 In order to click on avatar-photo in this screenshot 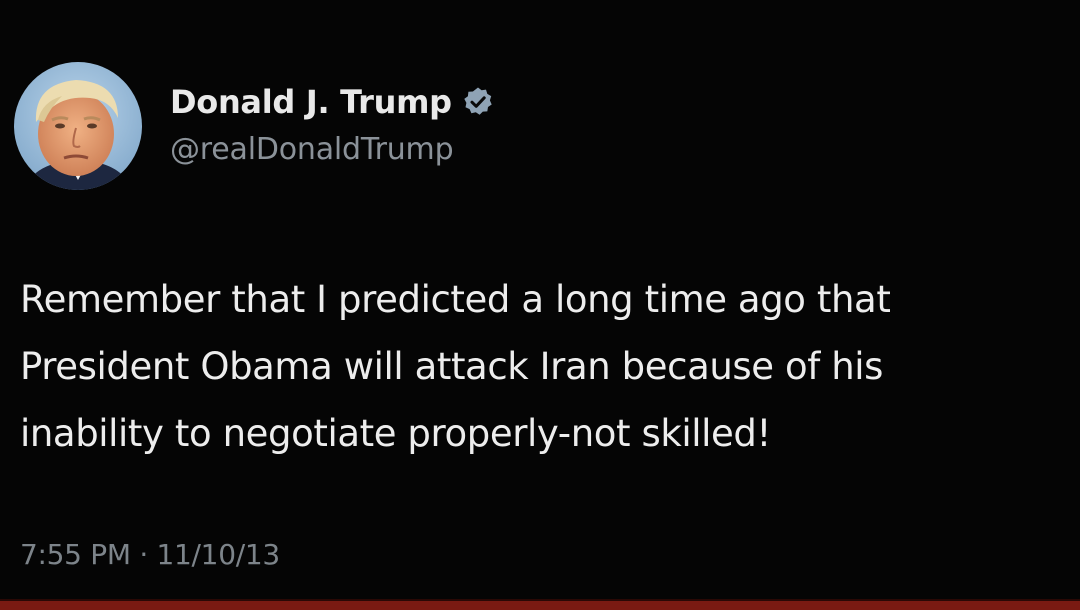, I will do `click(78, 126)`.